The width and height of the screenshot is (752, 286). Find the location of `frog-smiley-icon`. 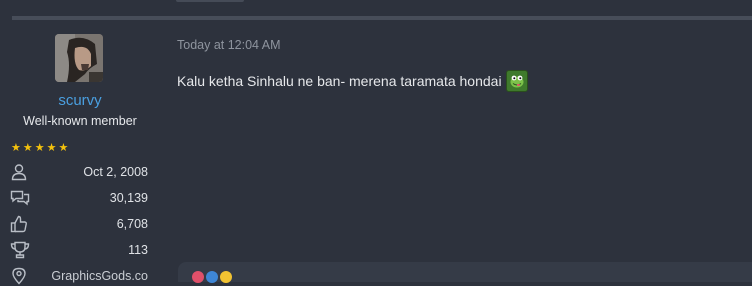

frog-smiley-icon is located at coordinates (516, 81).